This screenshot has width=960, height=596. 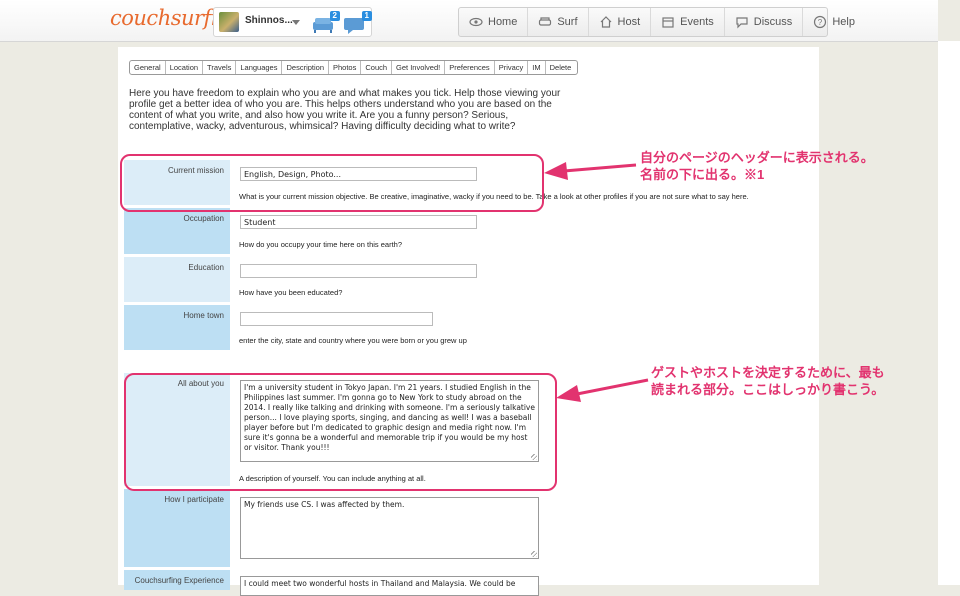 What do you see at coordinates (757, 157) in the screenshot?
I see `note-1-line-1: 自分のページのヘッダーに表示される。` at bounding box center [757, 157].